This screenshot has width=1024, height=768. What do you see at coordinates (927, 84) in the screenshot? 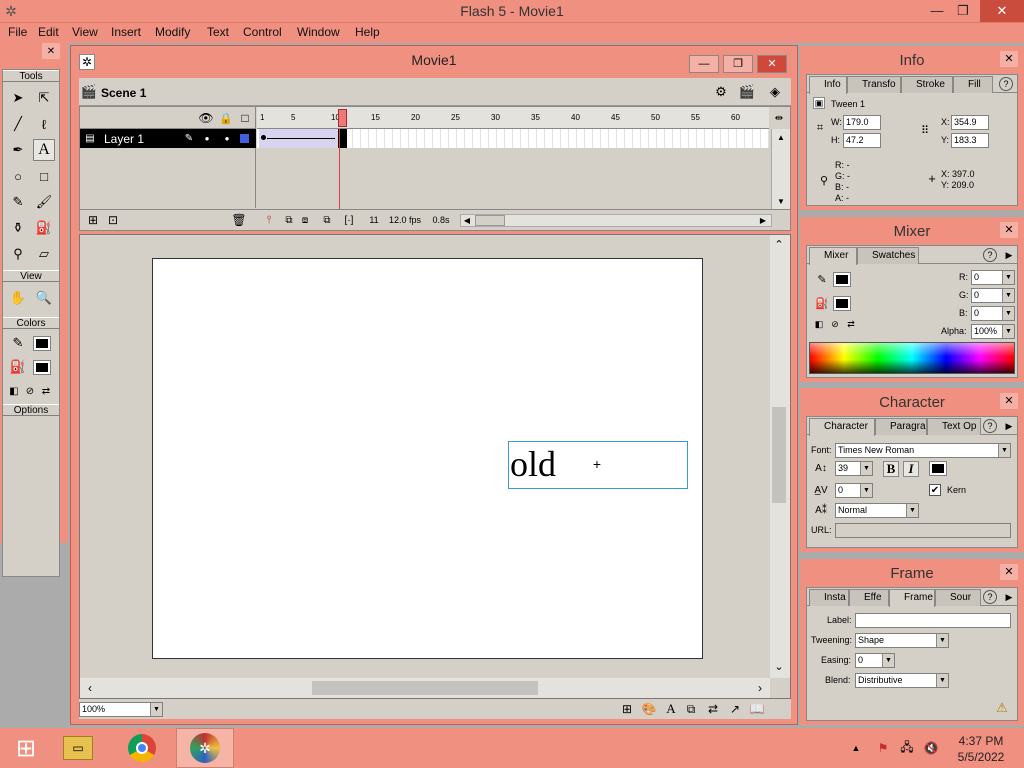
I see `tab-stroke: Stroke` at bounding box center [927, 84].